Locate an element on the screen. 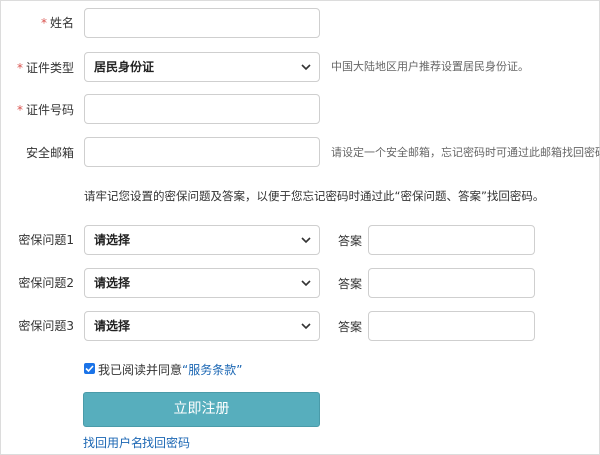 The image size is (600, 455). email-hint: 请设定一个安全邮箱，忘记密码时可通过此邮箱找回密码。 is located at coordinates (465, 152).